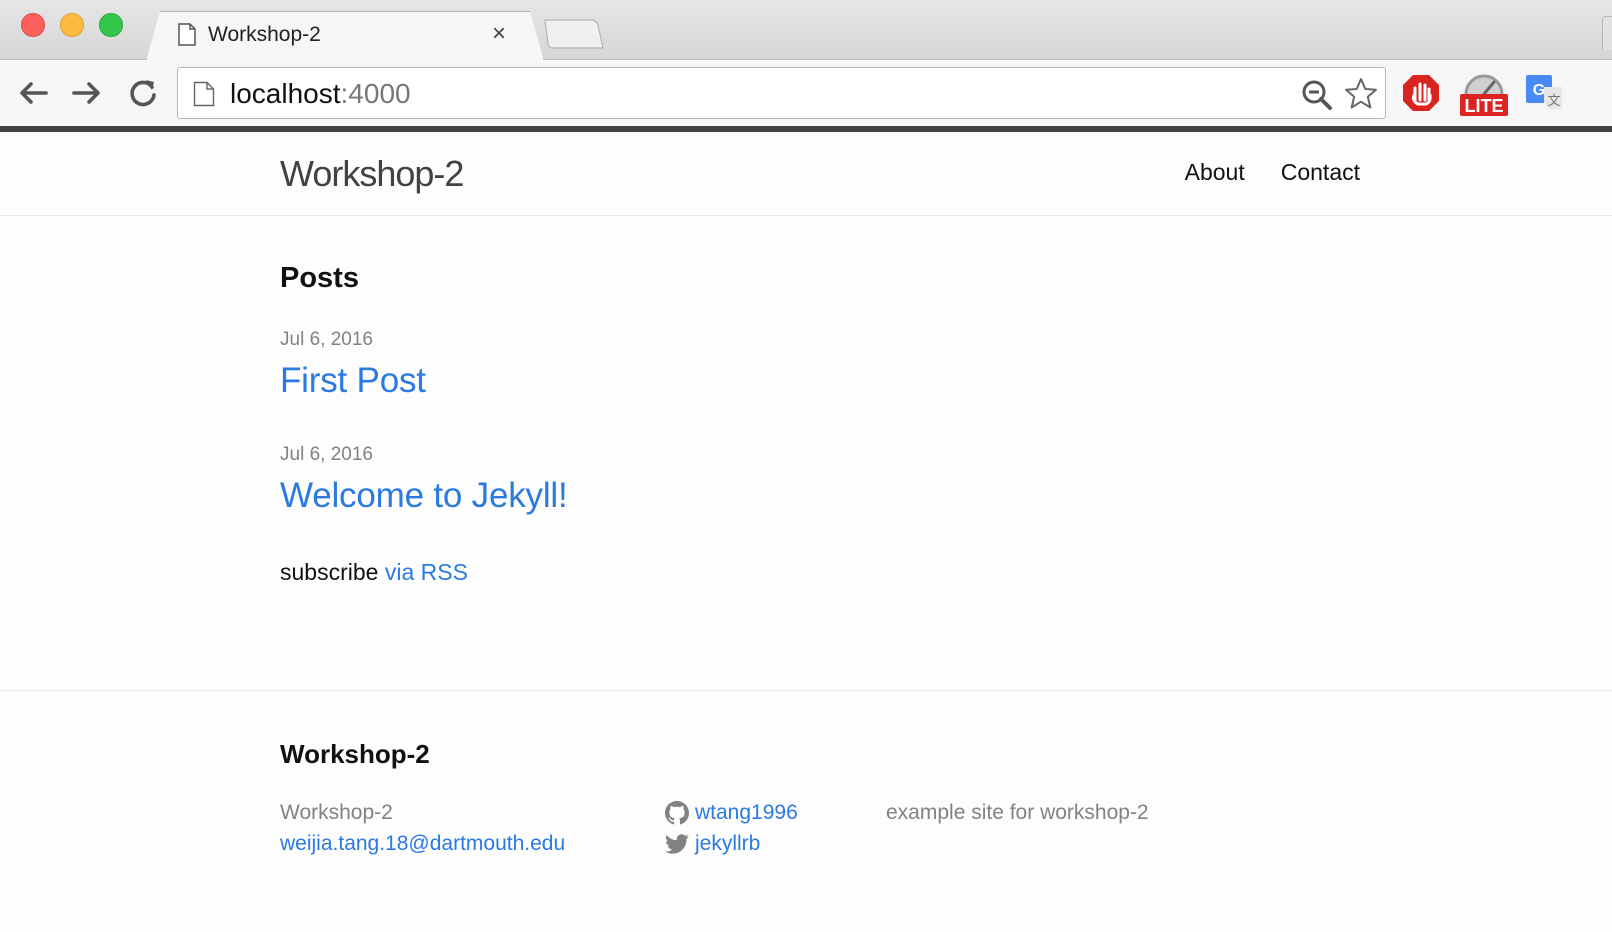 The image size is (1612, 932). What do you see at coordinates (422, 828) in the screenshot?
I see `footer-contact-column: Workshop-2 weijia.tang.18@dartmouth.edu` at bounding box center [422, 828].